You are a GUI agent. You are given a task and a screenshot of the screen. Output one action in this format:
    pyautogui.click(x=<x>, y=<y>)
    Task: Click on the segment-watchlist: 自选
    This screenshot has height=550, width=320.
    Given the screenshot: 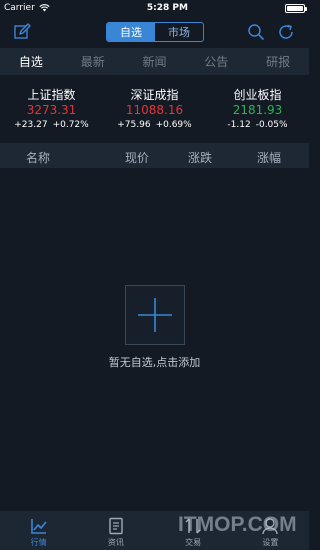 What is the action you would take?
    pyautogui.click(x=131, y=32)
    